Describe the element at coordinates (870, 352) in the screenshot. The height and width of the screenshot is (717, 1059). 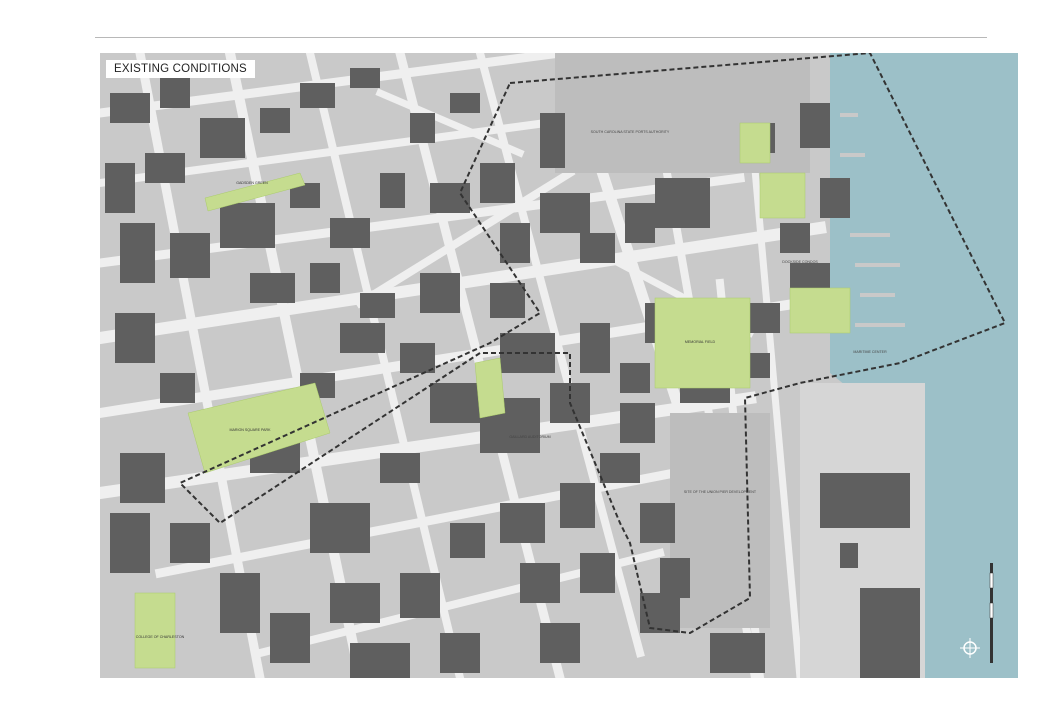
I see `label-maritime: MARITIME CENTER` at that location.